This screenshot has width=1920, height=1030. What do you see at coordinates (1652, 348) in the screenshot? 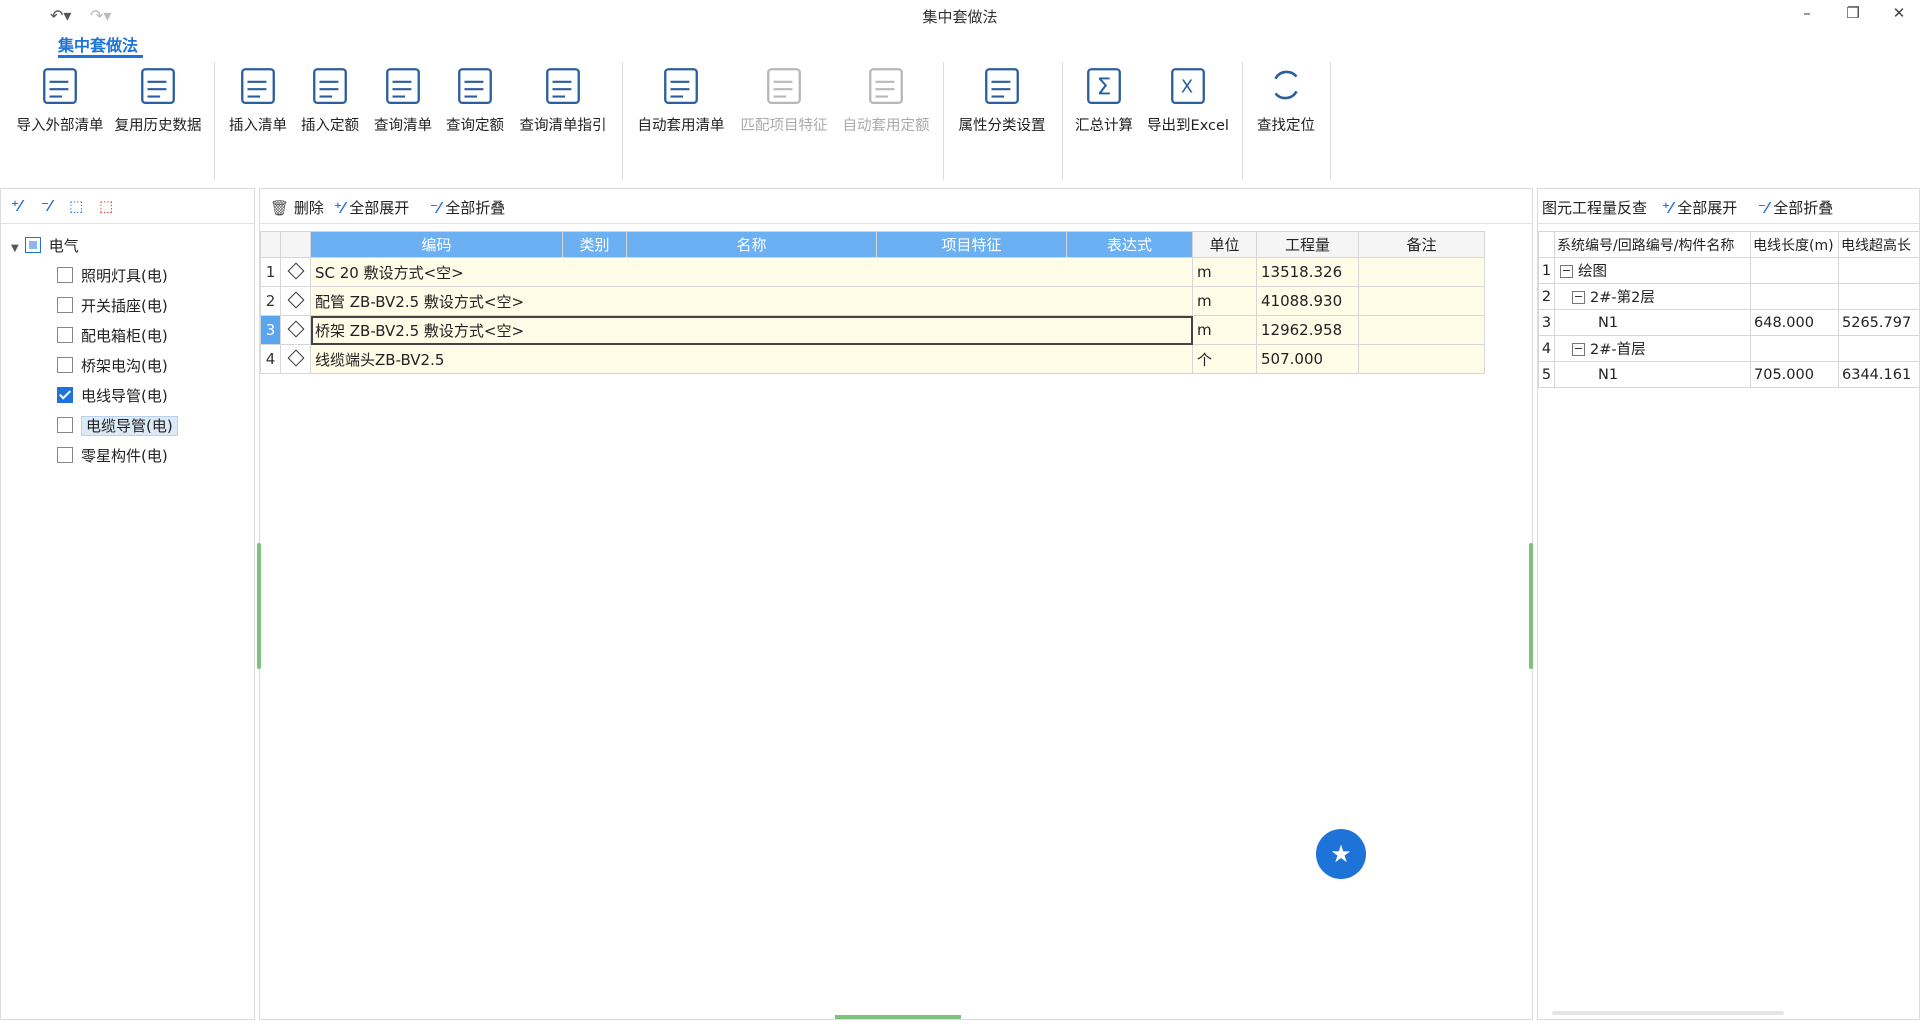
I see `tree-cell: −2#-首层` at bounding box center [1652, 348].